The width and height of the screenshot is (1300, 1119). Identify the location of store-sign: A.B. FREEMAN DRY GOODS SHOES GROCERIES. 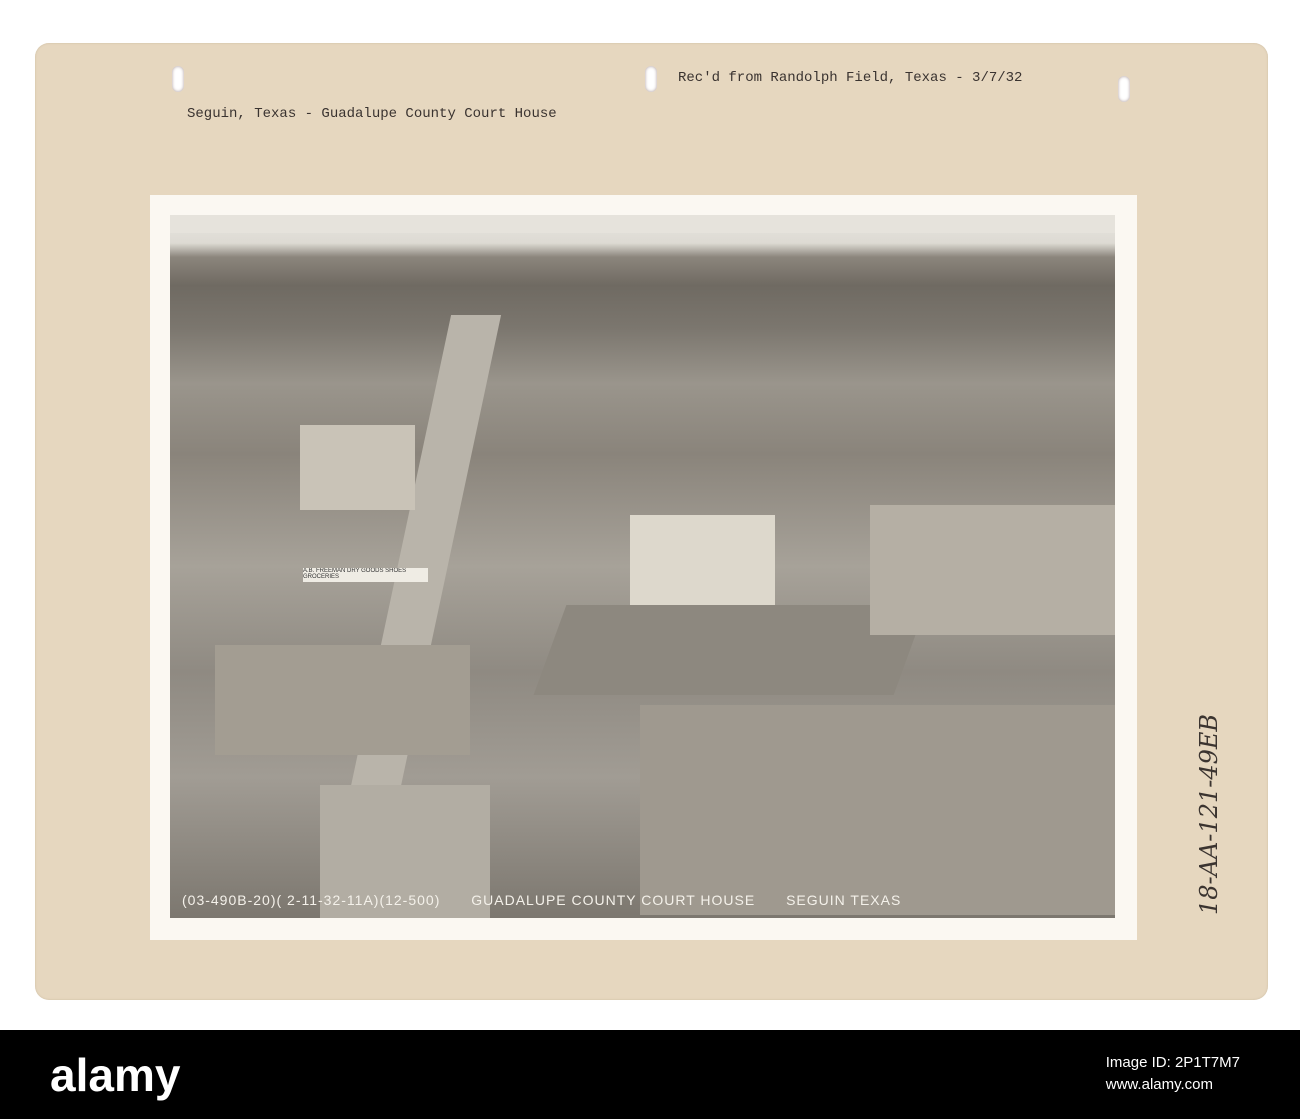
(365, 575).